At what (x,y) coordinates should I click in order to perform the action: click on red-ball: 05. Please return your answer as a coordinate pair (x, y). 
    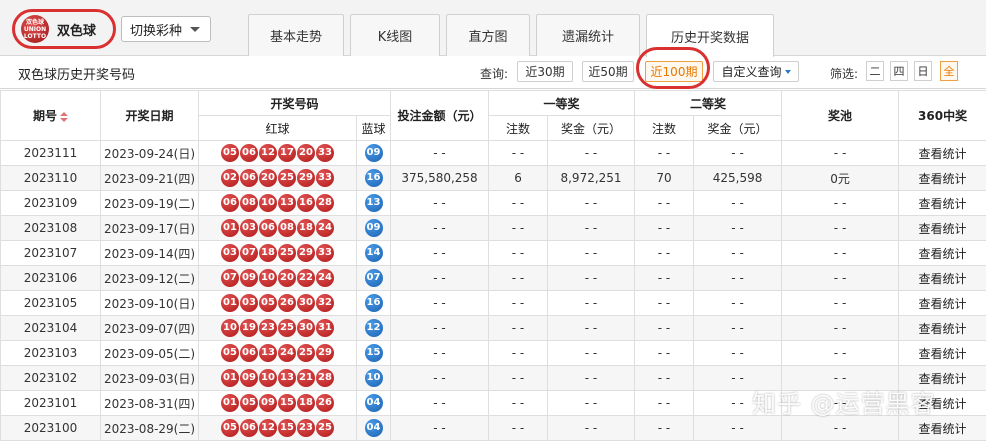
    Looking at the image, I should click on (230, 153).